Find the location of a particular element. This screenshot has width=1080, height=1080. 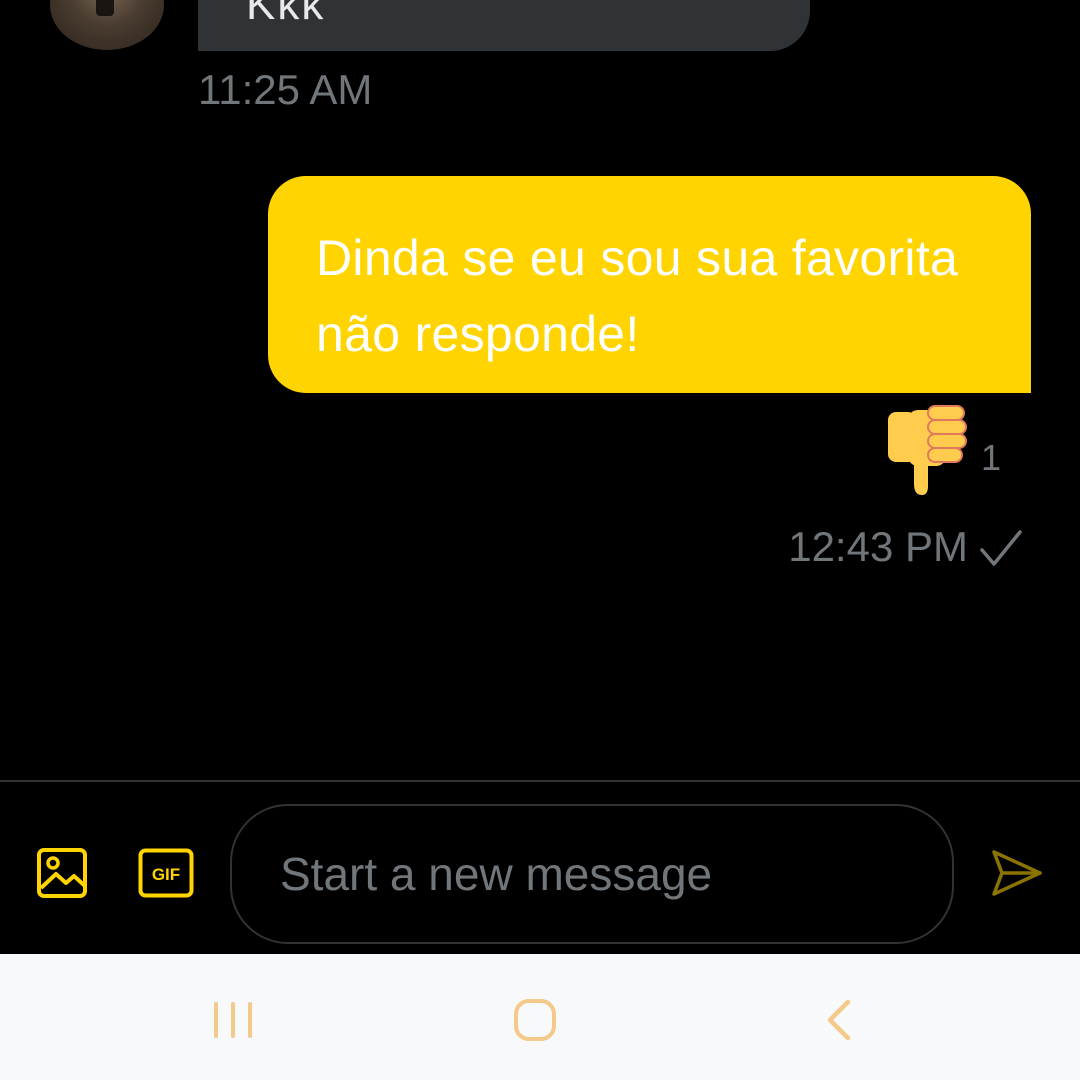

received-message-text: Kkk is located at coordinates (286, 14).